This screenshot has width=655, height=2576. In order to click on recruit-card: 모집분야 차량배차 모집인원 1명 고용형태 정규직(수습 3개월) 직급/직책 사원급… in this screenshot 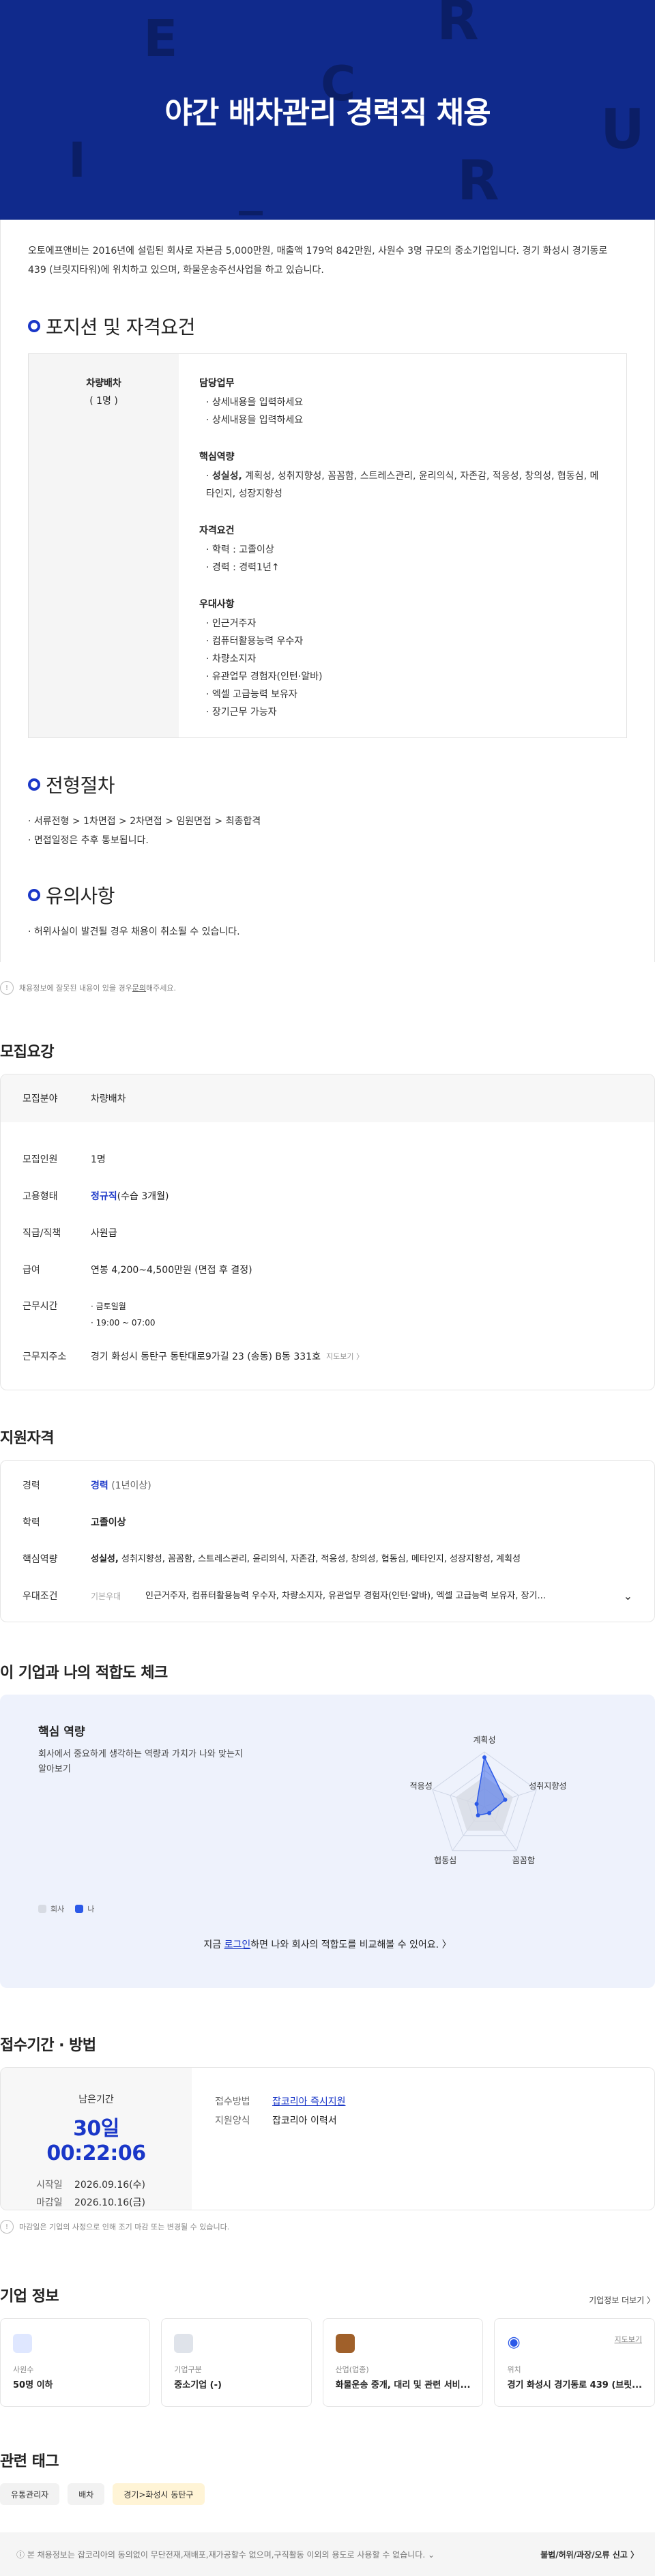, I will do `click(327, 1232)`.